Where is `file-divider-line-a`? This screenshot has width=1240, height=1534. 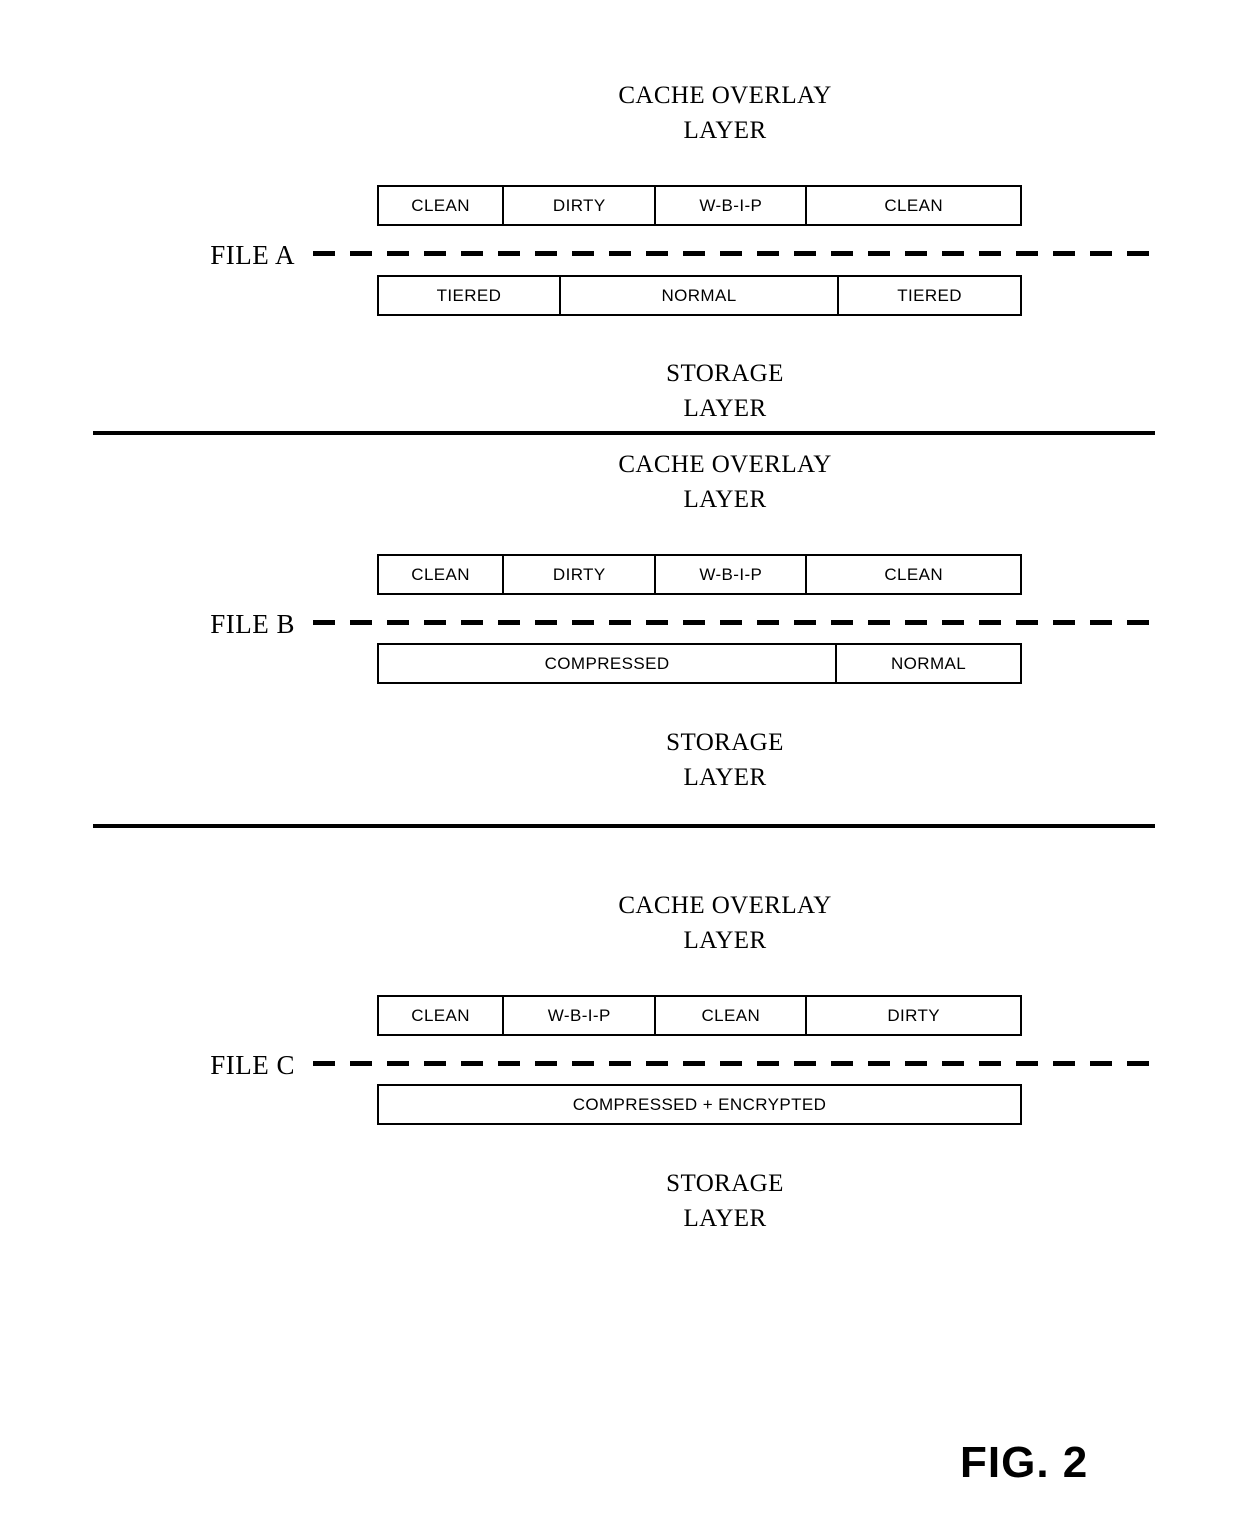 file-divider-line-a is located at coordinates (732, 253).